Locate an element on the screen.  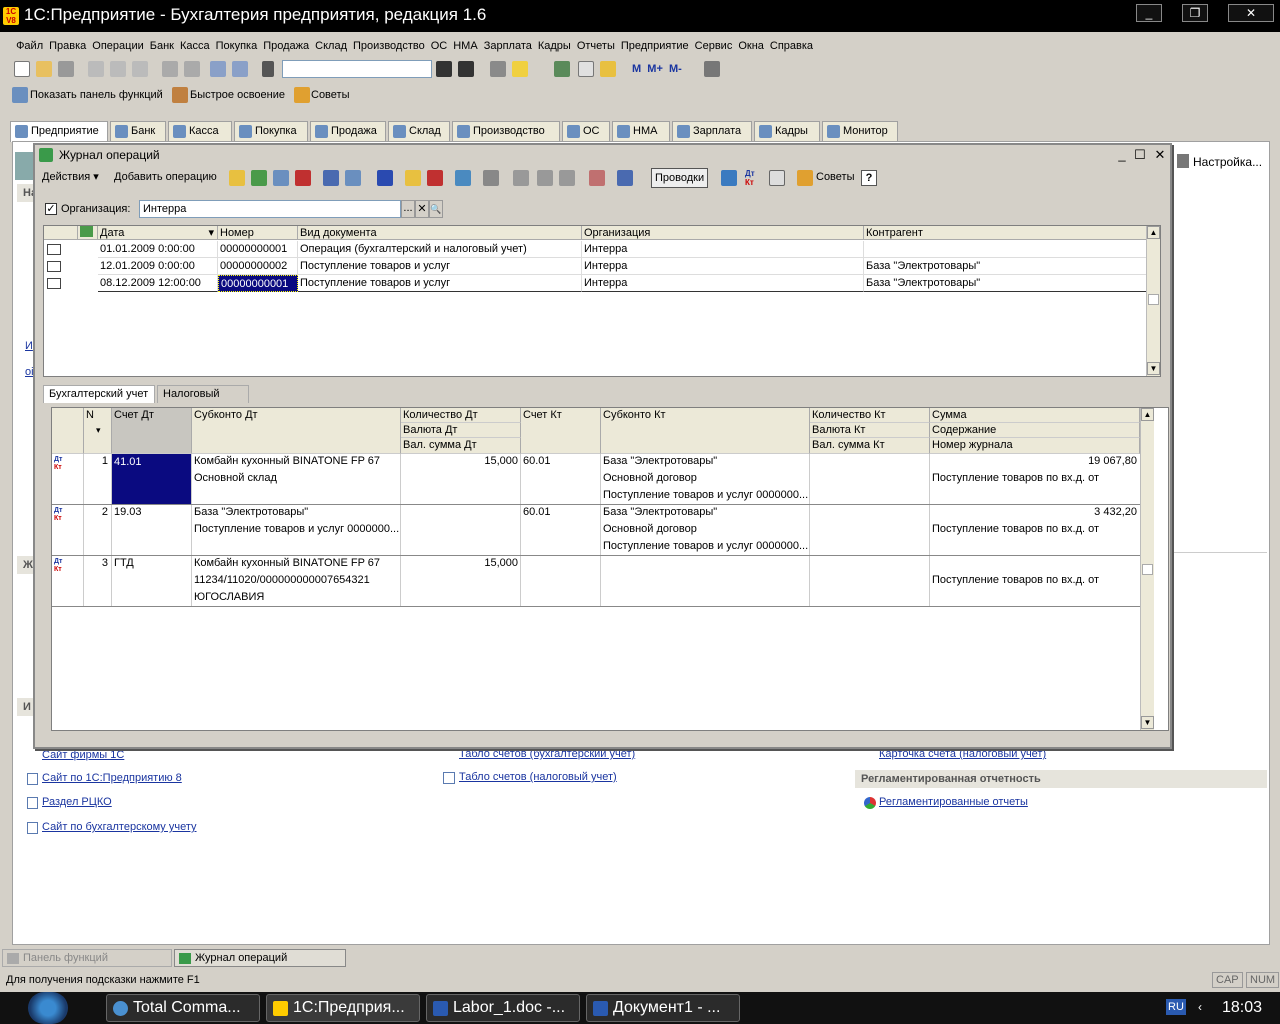
link-account-card-tax: Карточка счета (налоговый учет) is located at coordinates (962, 754).